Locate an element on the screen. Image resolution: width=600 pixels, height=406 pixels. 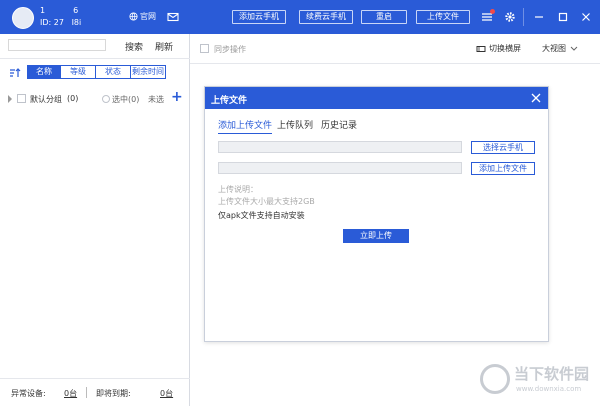
divider is located at coordinates (95, 58).